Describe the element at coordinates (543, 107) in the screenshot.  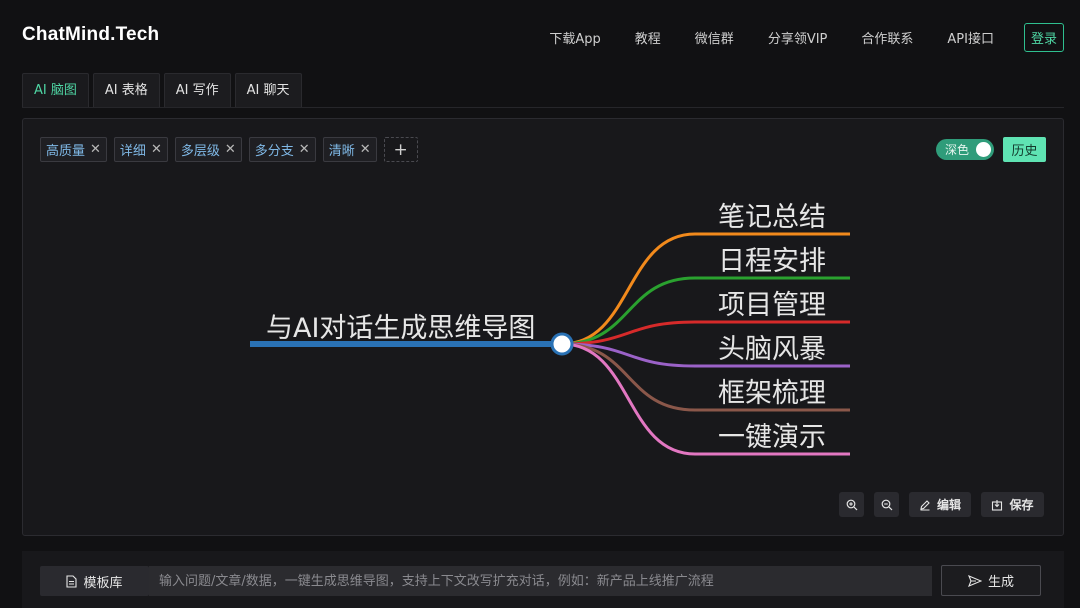
I see `tab-divider` at that location.